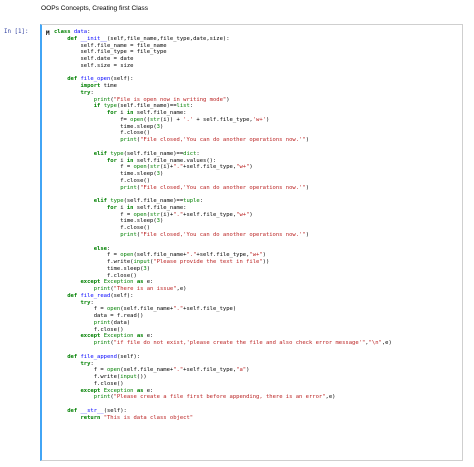  Describe the element at coordinates (94, 65) in the screenshot. I see `code-line: self.size = size` at that location.